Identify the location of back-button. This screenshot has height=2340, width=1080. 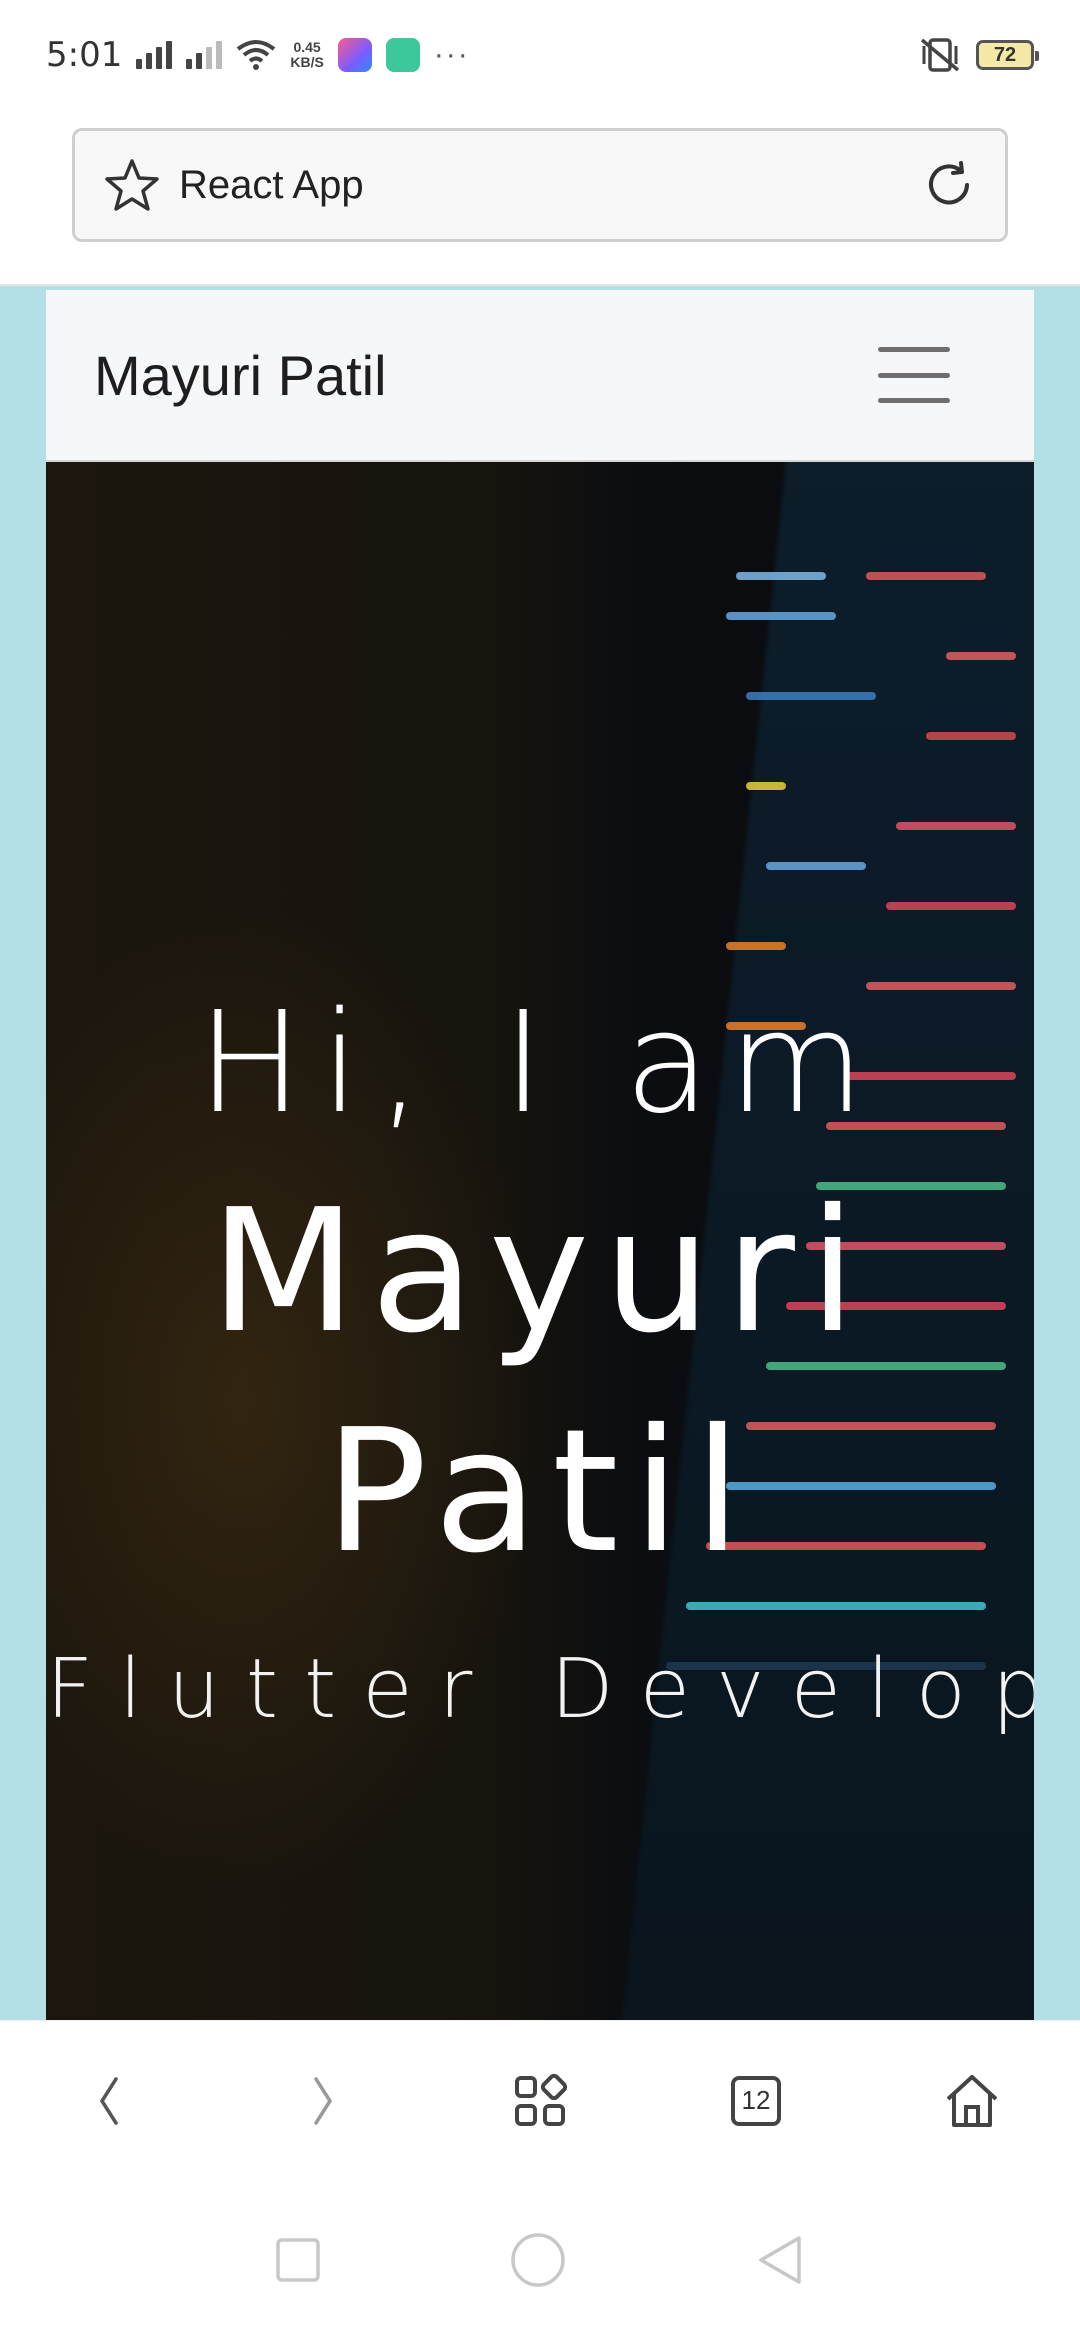
(108, 2101).